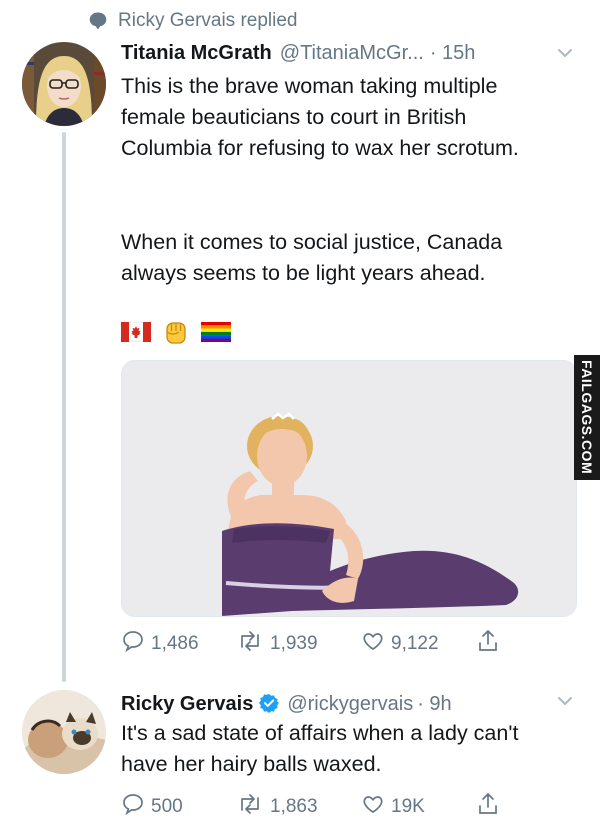 The image size is (600, 828). Describe the element at coordinates (294, 643) in the screenshot. I see `retweet-count: 1,939` at that location.